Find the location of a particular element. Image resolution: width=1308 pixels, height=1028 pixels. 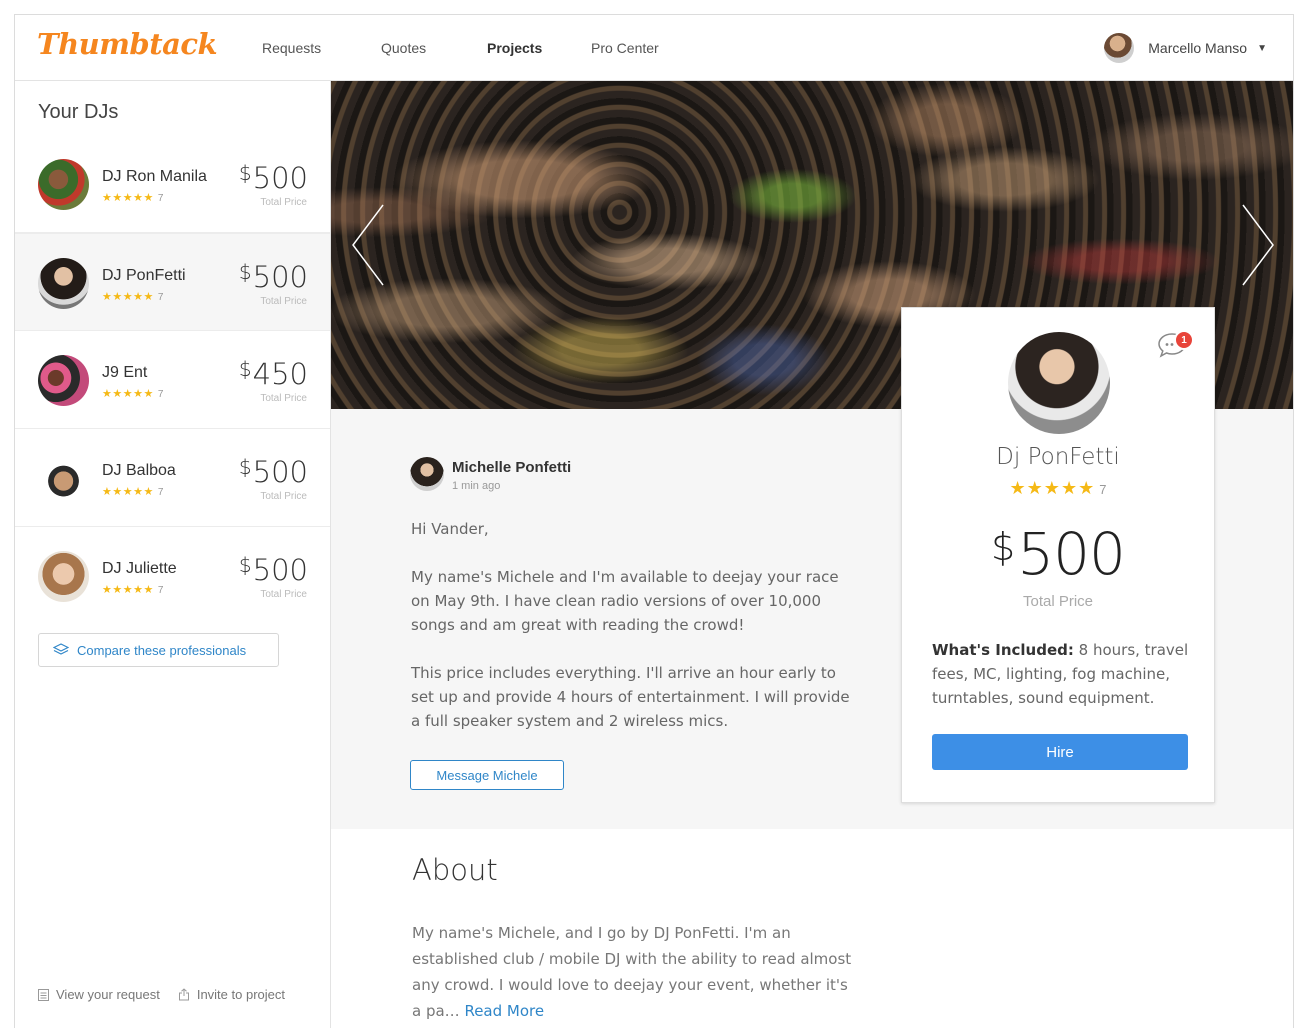

nav-pro-center: Pro Center is located at coordinates (625, 48).